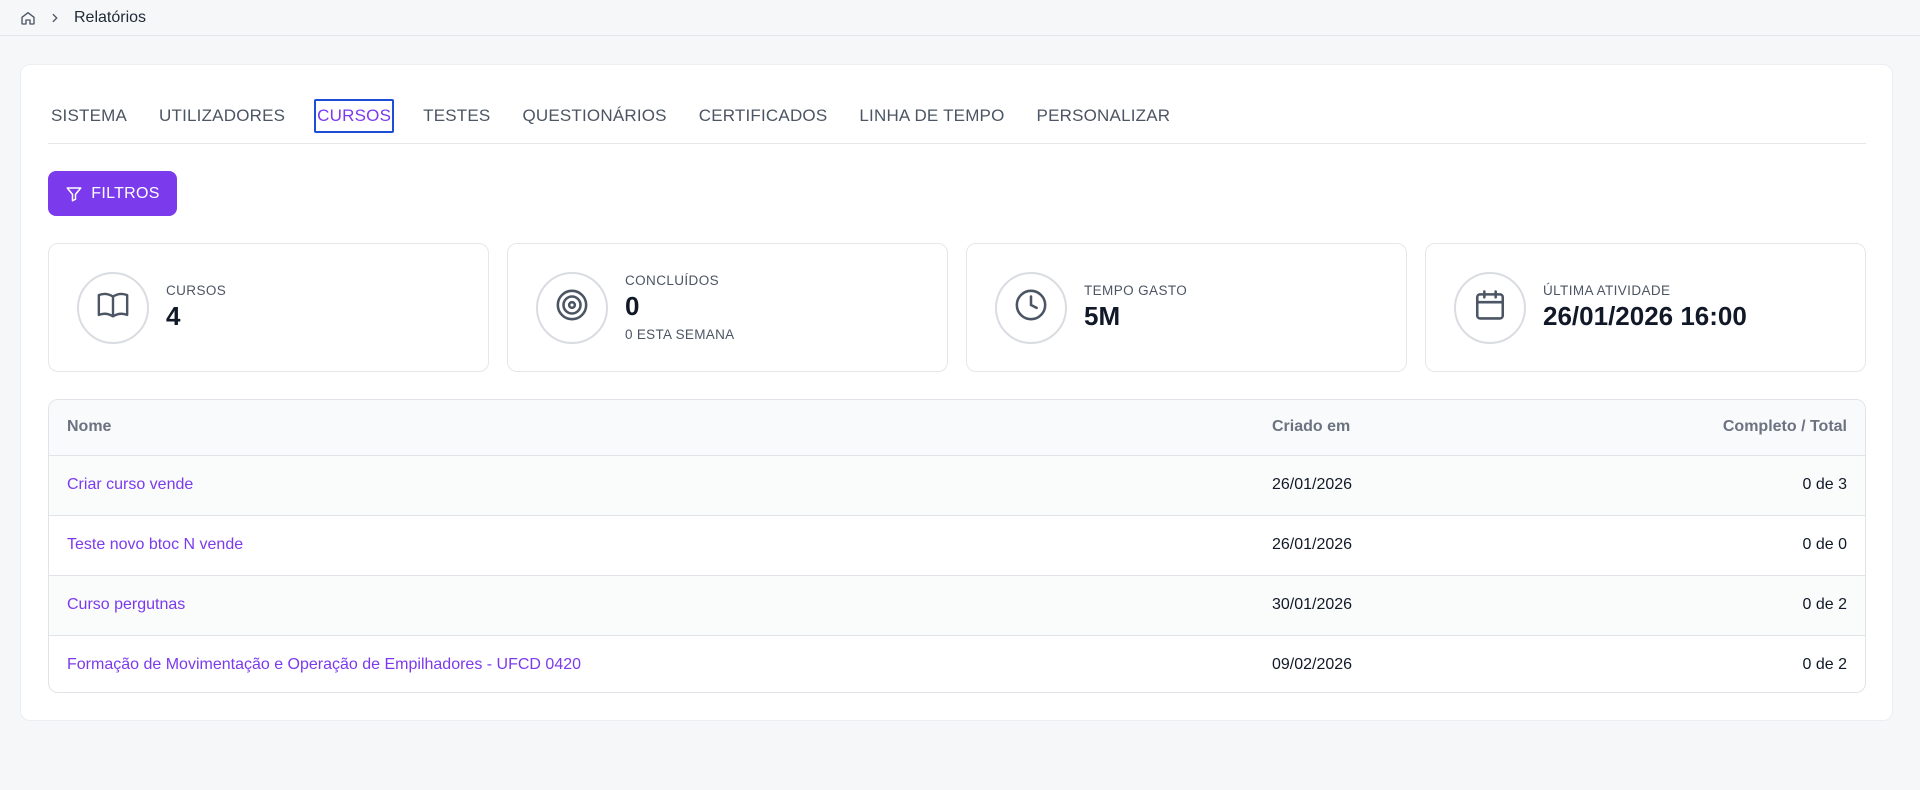  I want to click on tab-personalizar: PERSONALIZAR, so click(1104, 116).